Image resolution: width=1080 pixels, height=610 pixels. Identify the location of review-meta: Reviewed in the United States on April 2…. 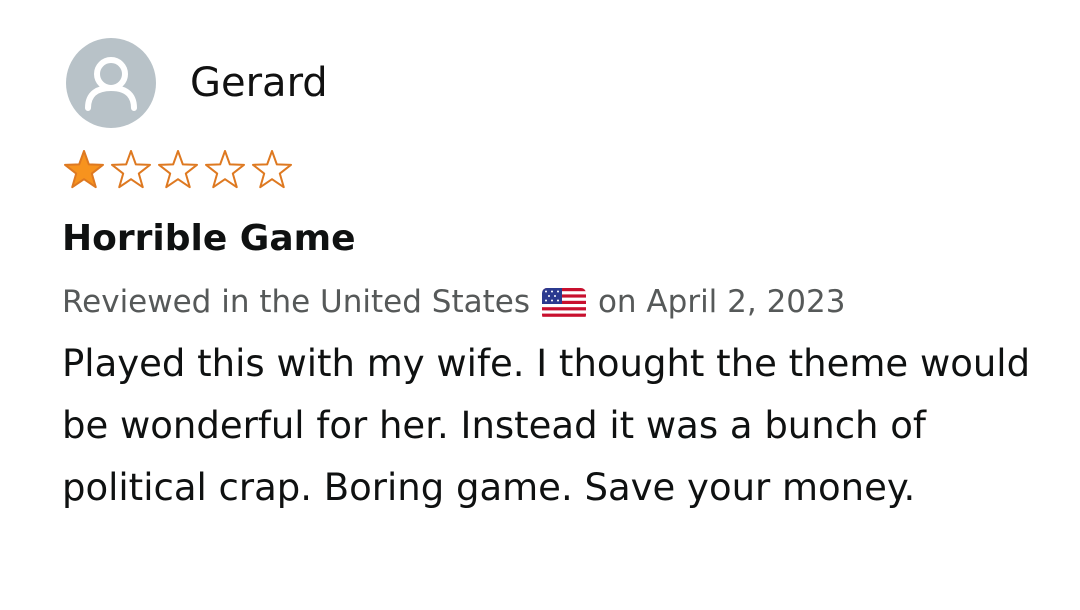
(453, 302).